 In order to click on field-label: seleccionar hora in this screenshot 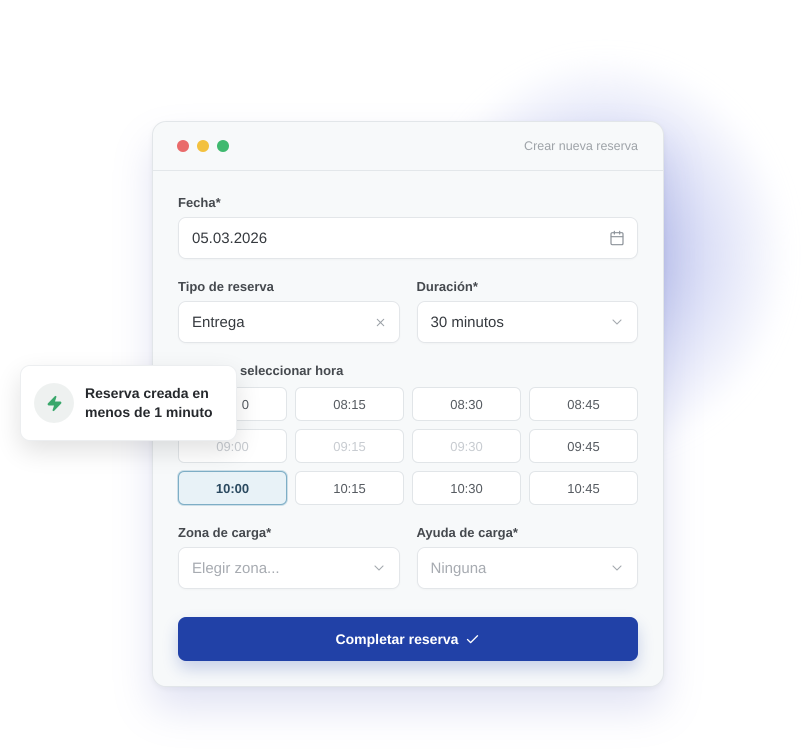, I will do `click(292, 371)`.